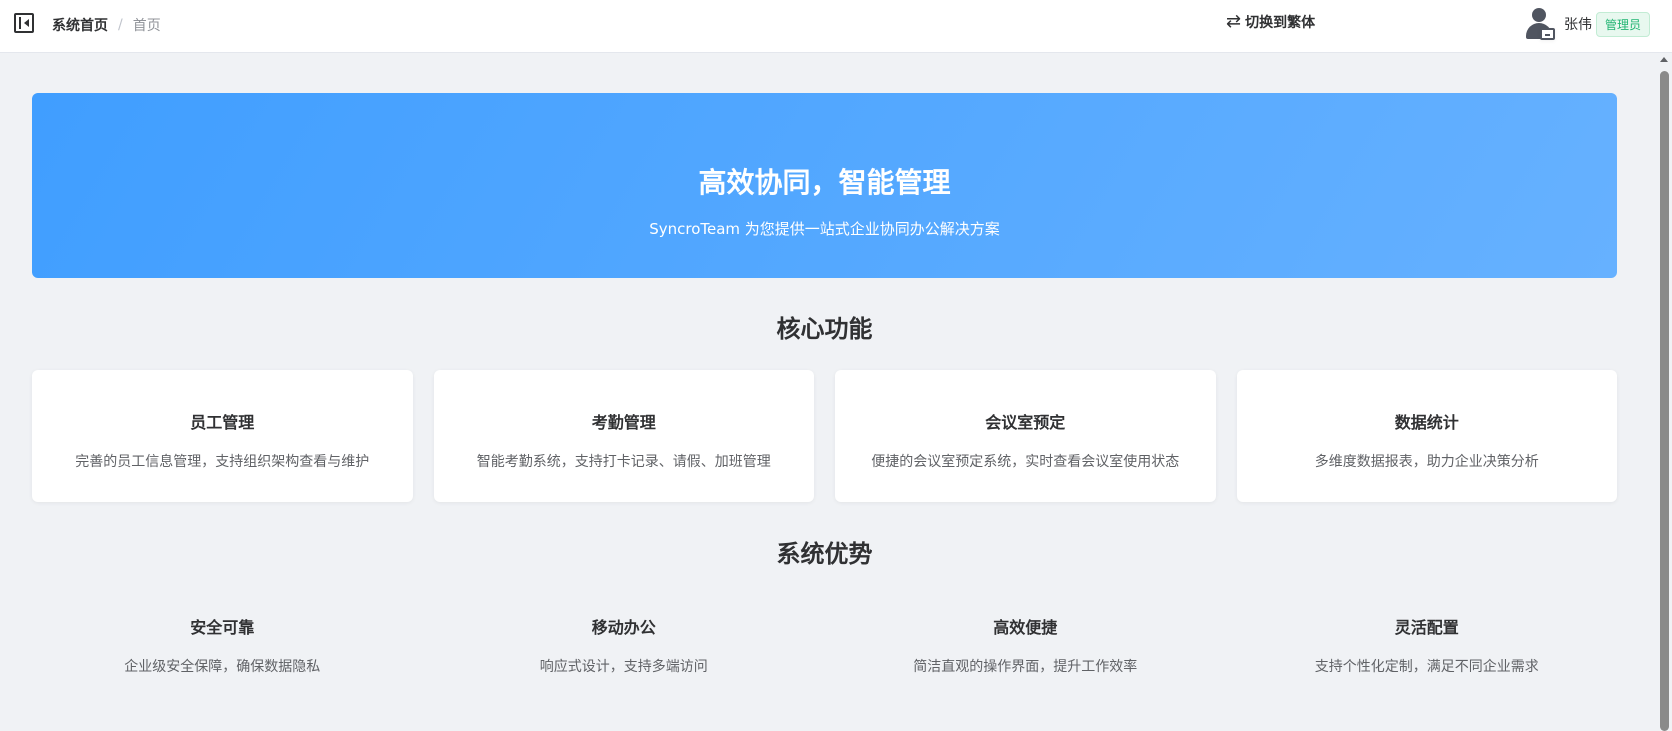 The height and width of the screenshot is (731, 1672). Describe the element at coordinates (1664, 59) in the screenshot. I see `scroll-up-arrow-icon` at that location.